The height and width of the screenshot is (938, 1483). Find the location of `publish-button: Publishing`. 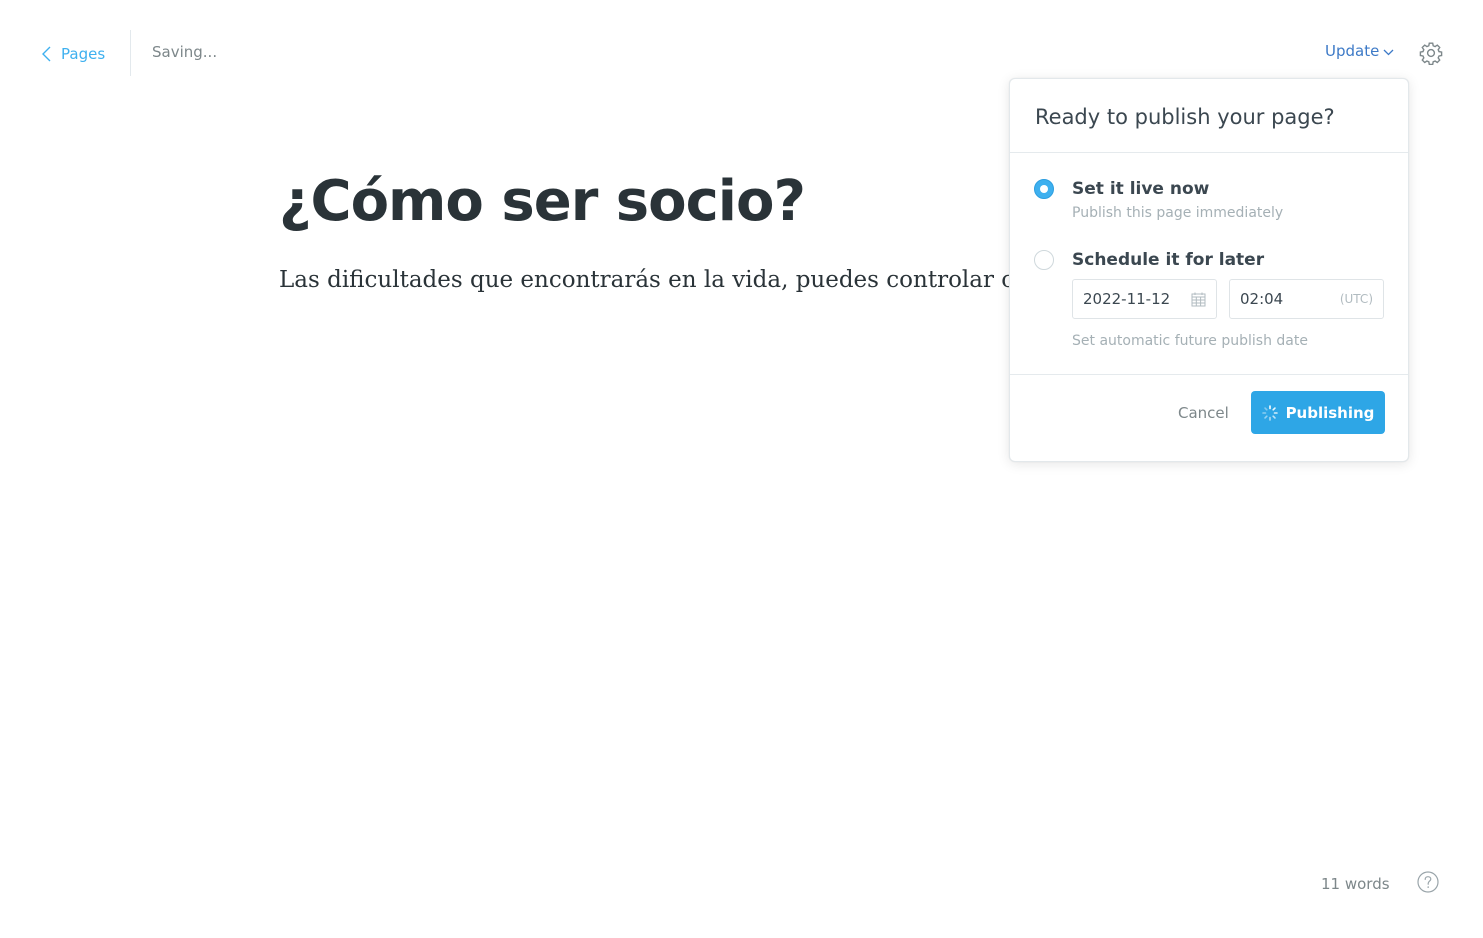

publish-button: Publishing is located at coordinates (1318, 412).